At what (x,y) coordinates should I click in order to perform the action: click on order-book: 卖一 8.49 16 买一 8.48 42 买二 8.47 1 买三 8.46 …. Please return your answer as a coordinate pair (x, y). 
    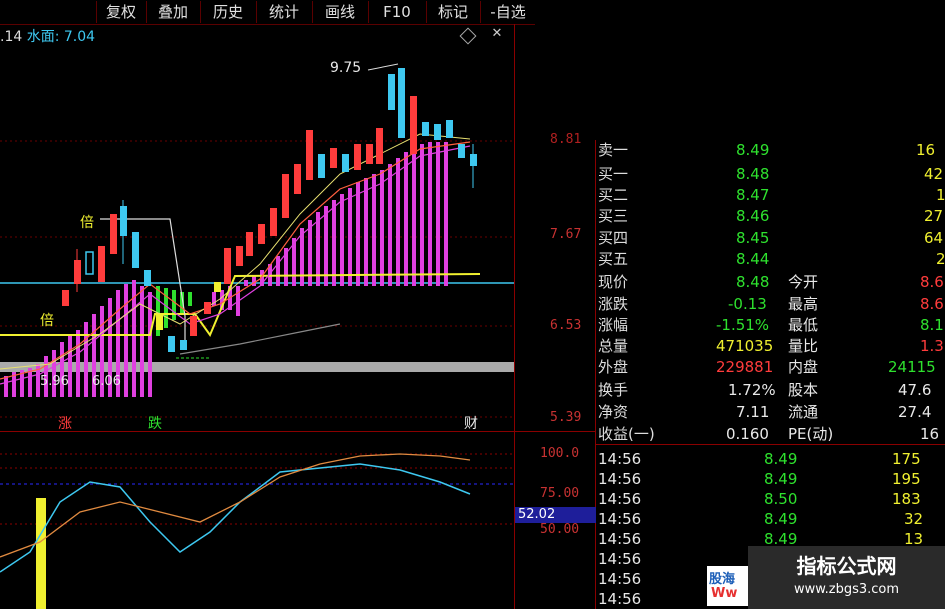
    Looking at the image, I should click on (771, 205).